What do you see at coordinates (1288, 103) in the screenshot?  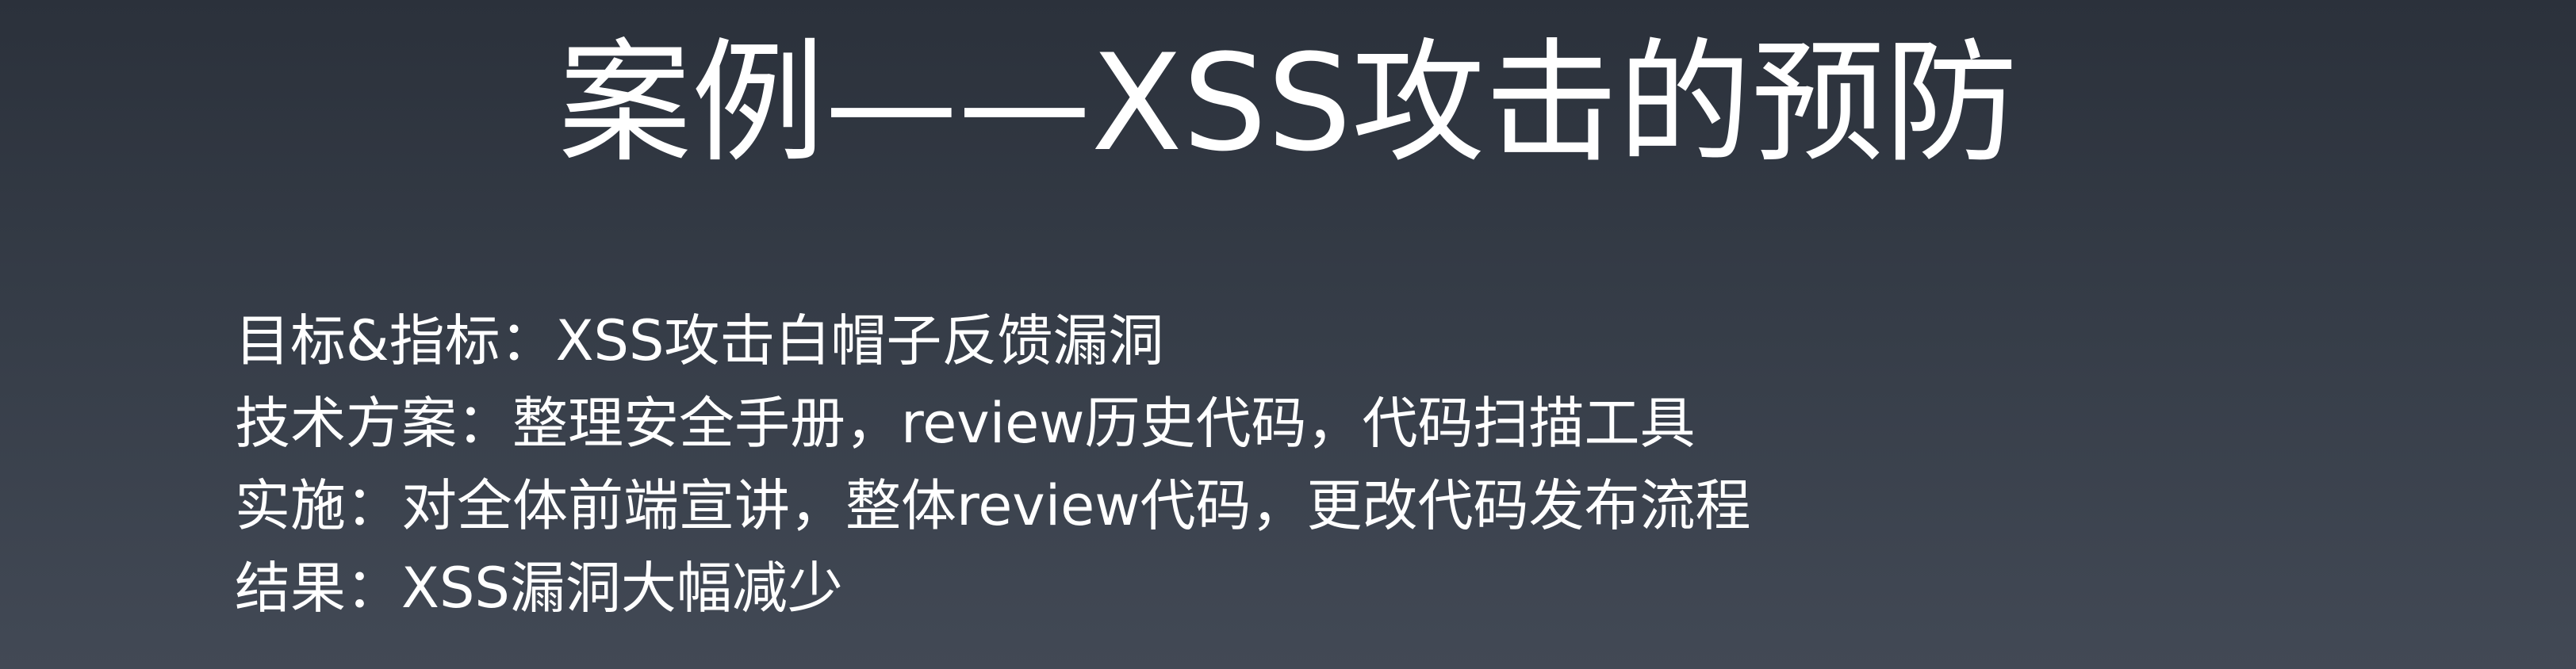 I see `slide-title: 案例——XSS攻击的预防` at bounding box center [1288, 103].